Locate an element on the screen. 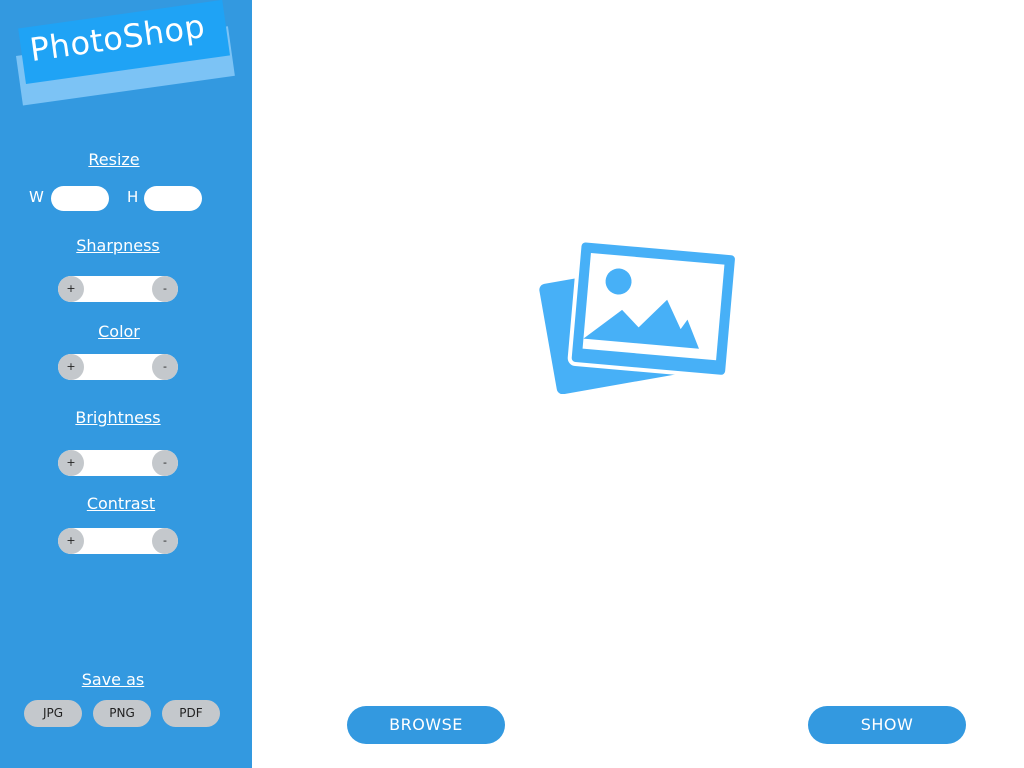 This screenshot has height=768, width=1024. save-pdf-button: PDF is located at coordinates (191, 713).